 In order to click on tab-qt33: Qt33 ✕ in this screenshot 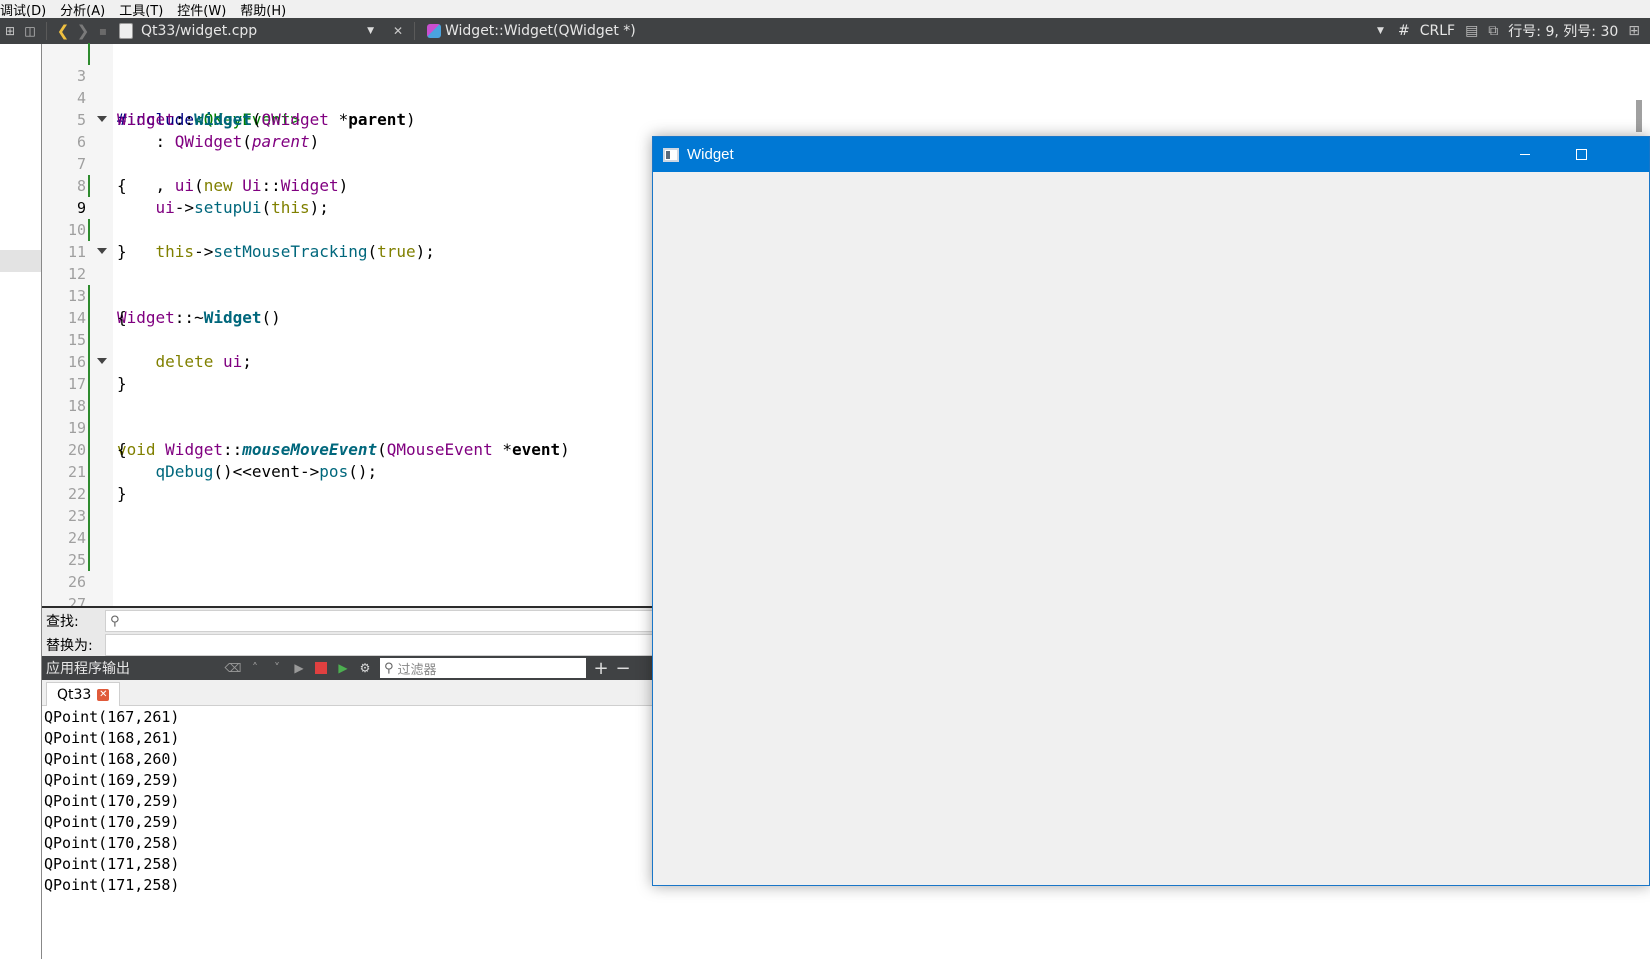, I will do `click(83, 694)`.